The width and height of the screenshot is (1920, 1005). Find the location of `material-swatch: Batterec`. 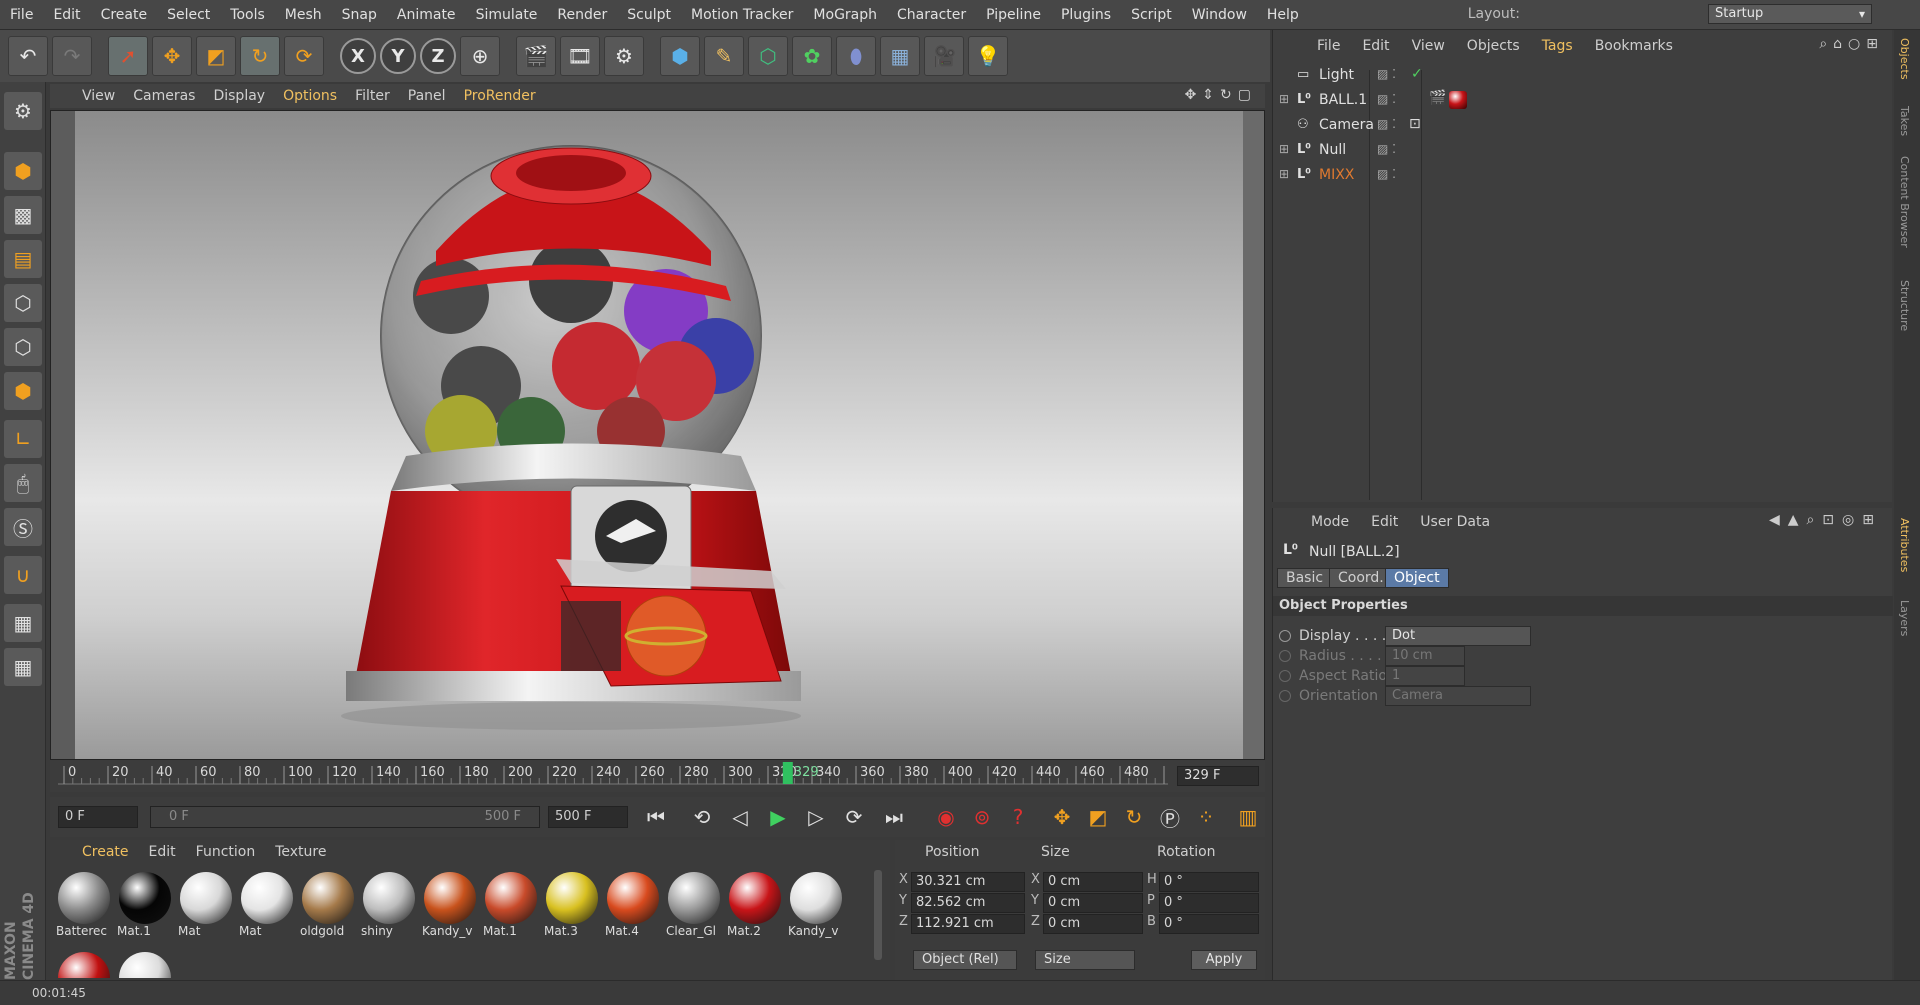

material-swatch: Batterec is located at coordinates (84, 906).